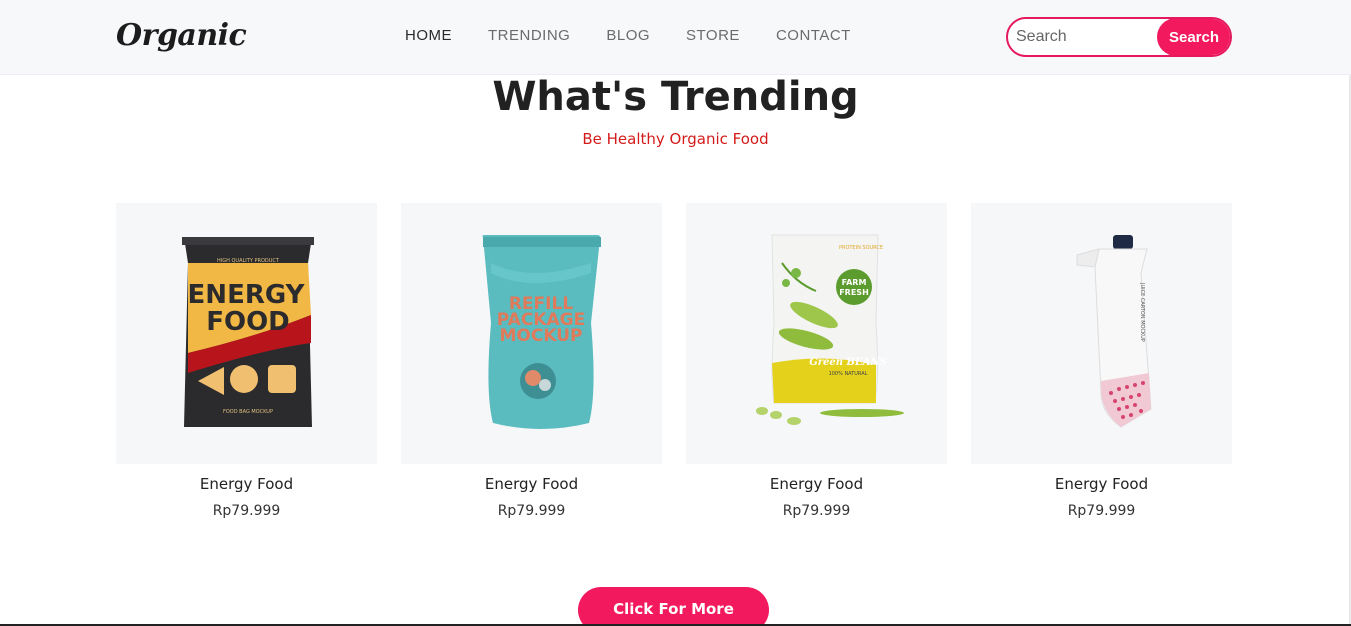 The width and height of the screenshot is (1351, 626). What do you see at coordinates (248, 261) in the screenshot?
I see `svg-text: HIGH QUALITY PRODUCT` at bounding box center [248, 261].